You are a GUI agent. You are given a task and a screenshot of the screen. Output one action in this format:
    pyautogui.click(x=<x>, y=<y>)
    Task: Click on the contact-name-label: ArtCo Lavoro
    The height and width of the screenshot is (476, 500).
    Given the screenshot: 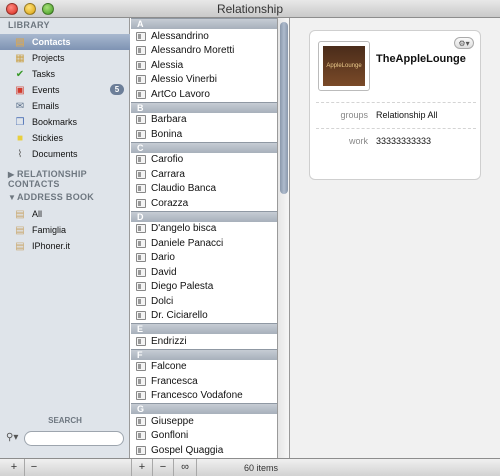 What is the action you would take?
    pyautogui.click(x=180, y=94)
    